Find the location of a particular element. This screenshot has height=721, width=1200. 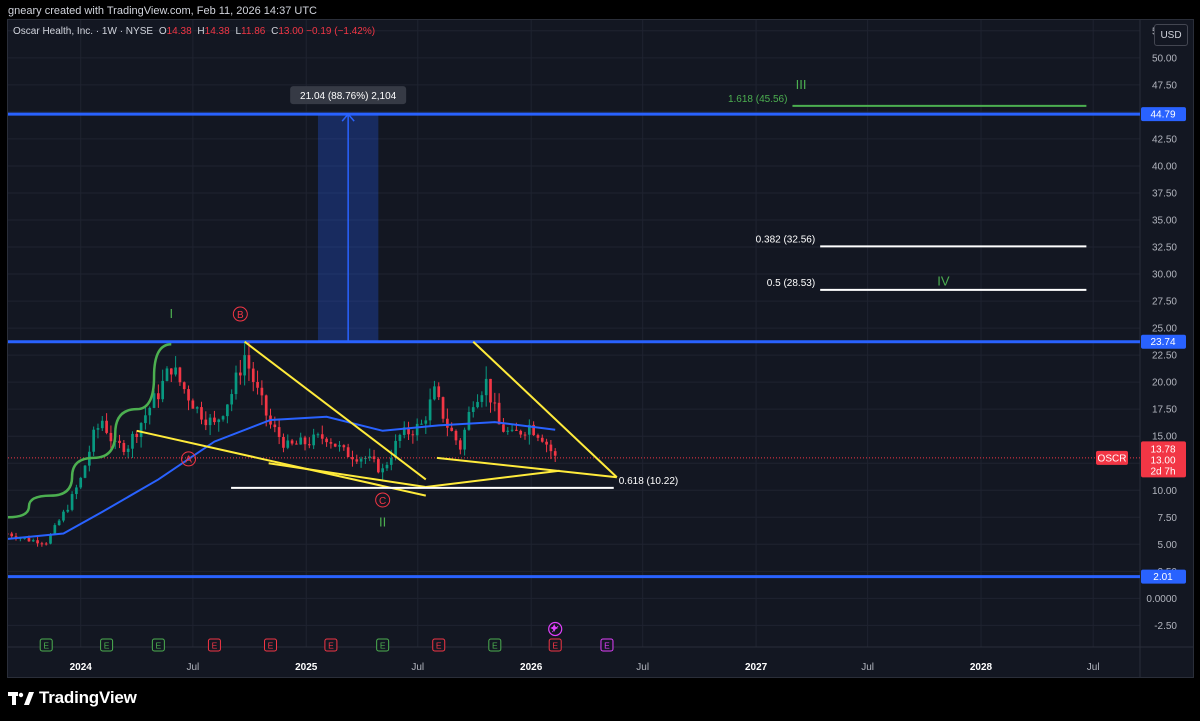

y-tick-label: 25.00 is located at coordinates (1164, 329).